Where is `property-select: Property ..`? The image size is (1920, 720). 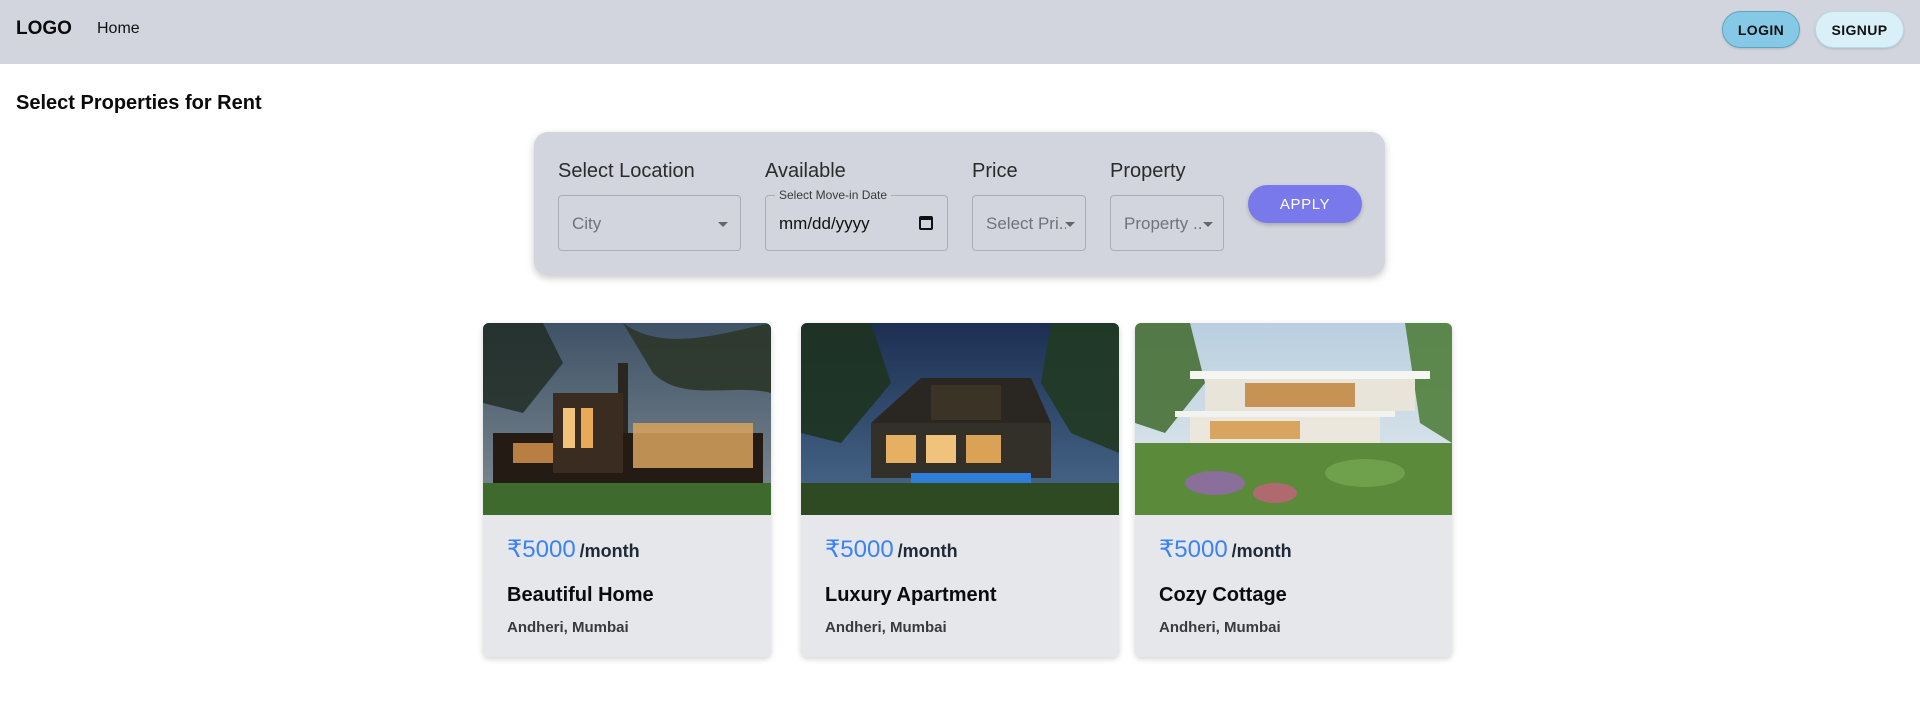 property-select: Property .. is located at coordinates (1167, 223).